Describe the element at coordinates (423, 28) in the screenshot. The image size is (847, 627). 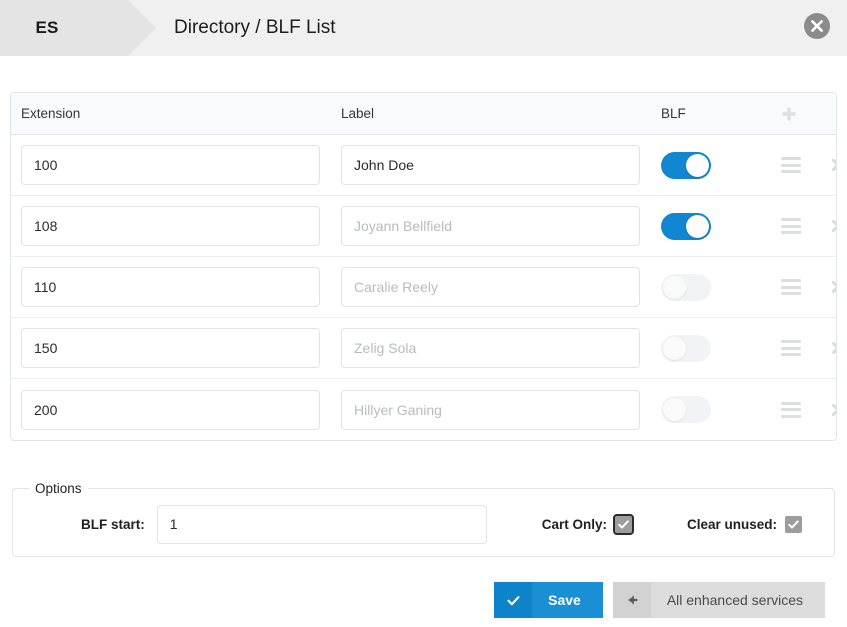
I see `app-header: ES Directory / BLF List` at that location.